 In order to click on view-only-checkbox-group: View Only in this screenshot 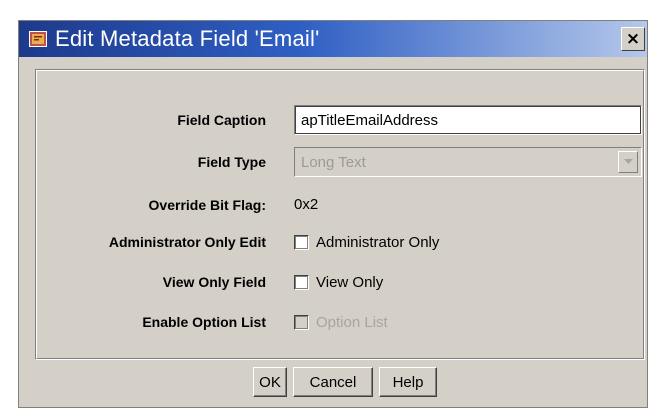, I will do `click(338, 282)`.